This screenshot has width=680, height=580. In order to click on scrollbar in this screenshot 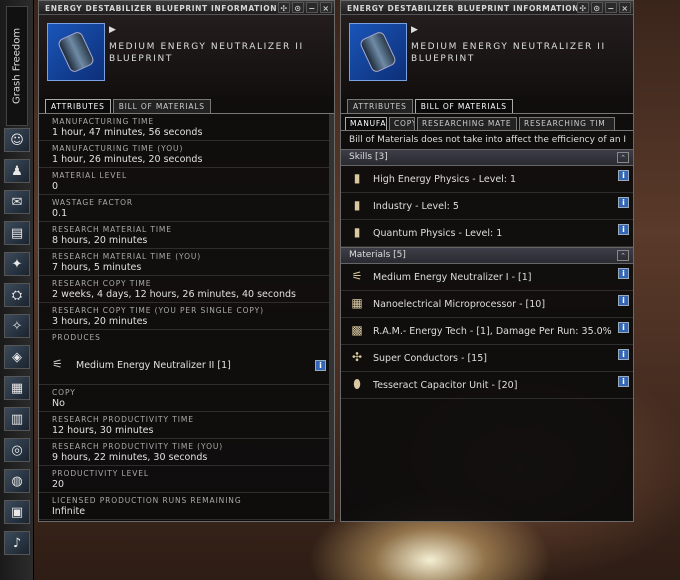, I will do `click(331, 316)`.